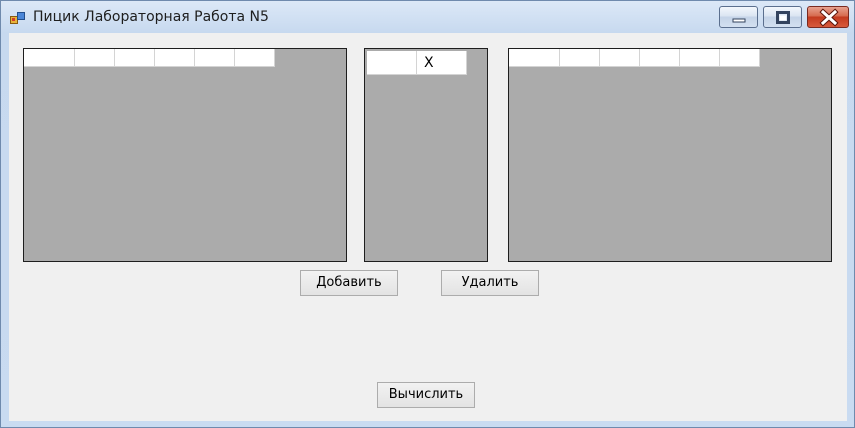 The height and width of the screenshot is (428, 855). Describe the element at coordinates (427, 17) in the screenshot. I see `title-bar: Пицик Лабораторная Работа N5` at that location.